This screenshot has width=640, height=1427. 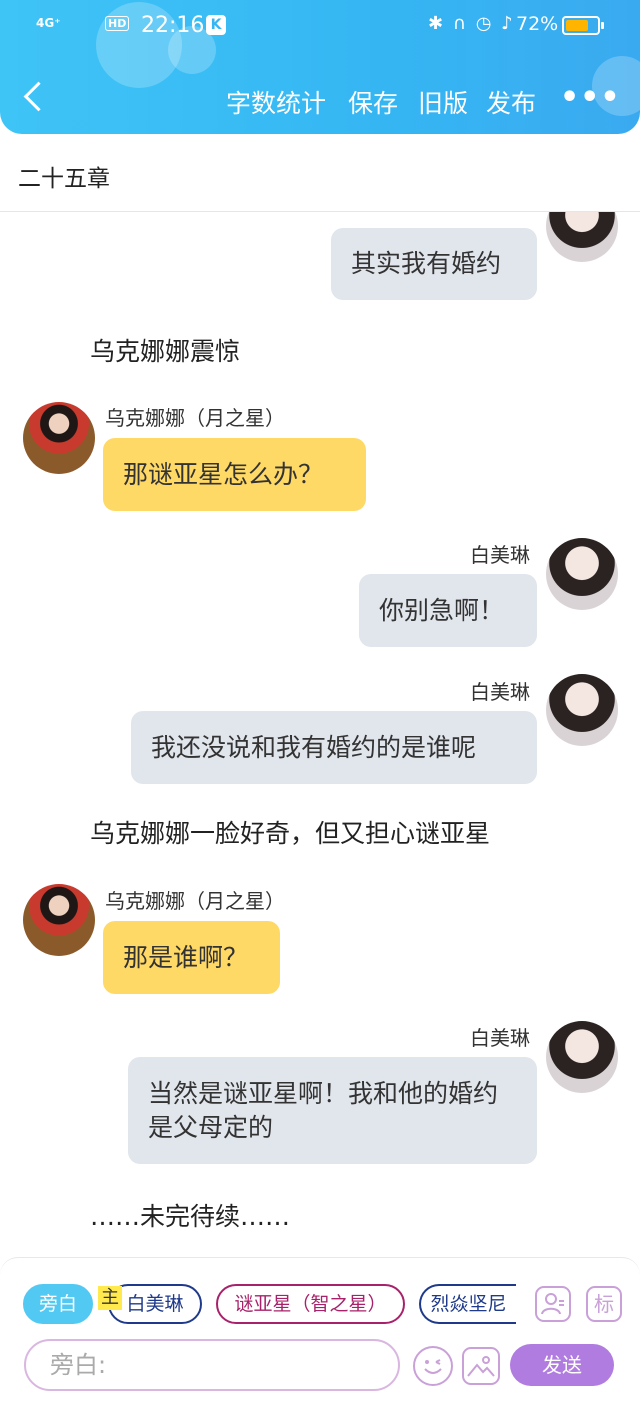 What do you see at coordinates (434, 264) in the screenshot?
I see `message-bubble: 其实我有婚约` at bounding box center [434, 264].